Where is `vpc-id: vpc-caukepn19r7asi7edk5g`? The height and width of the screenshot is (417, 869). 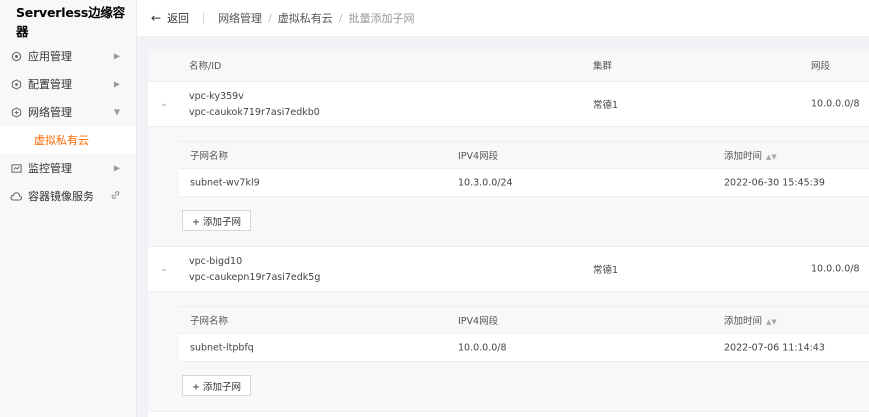 vpc-id: vpc-caukepn19r7asi7edk5g is located at coordinates (255, 277).